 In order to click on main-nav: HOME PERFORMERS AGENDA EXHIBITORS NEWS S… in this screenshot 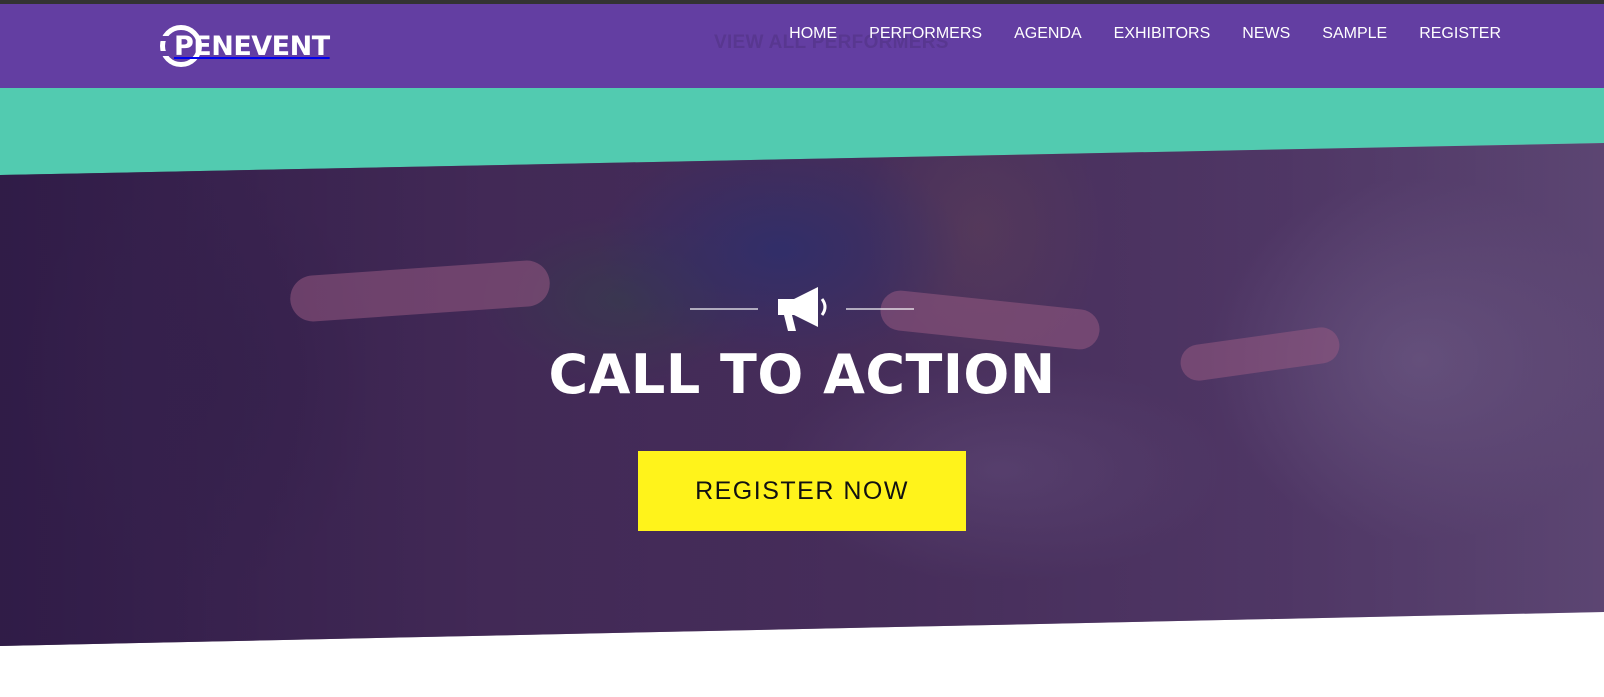, I will do `click(1137, 34)`.